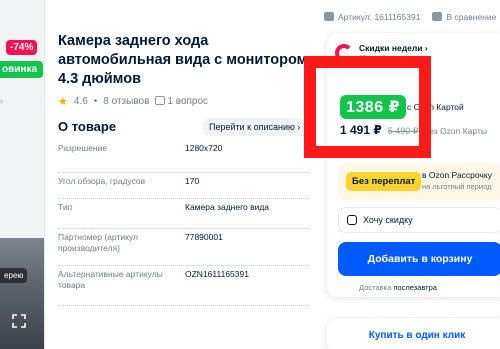  What do you see at coordinates (457, 175) in the screenshot?
I see `installment-title: в Ozon Рассрочку` at bounding box center [457, 175].